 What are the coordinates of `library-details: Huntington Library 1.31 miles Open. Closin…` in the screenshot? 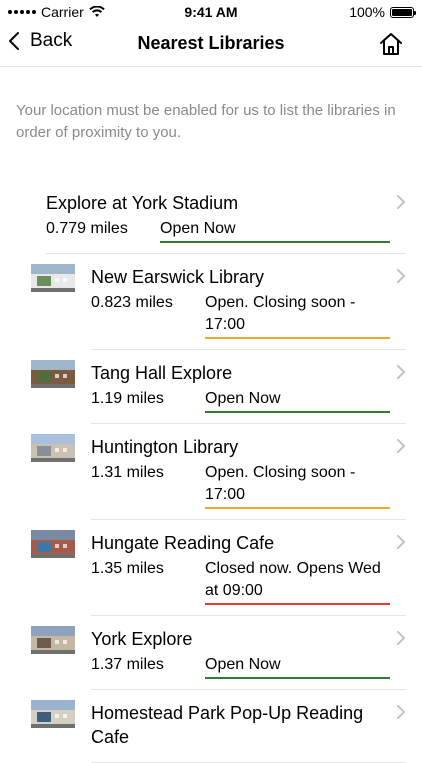 It's located at (248, 472).